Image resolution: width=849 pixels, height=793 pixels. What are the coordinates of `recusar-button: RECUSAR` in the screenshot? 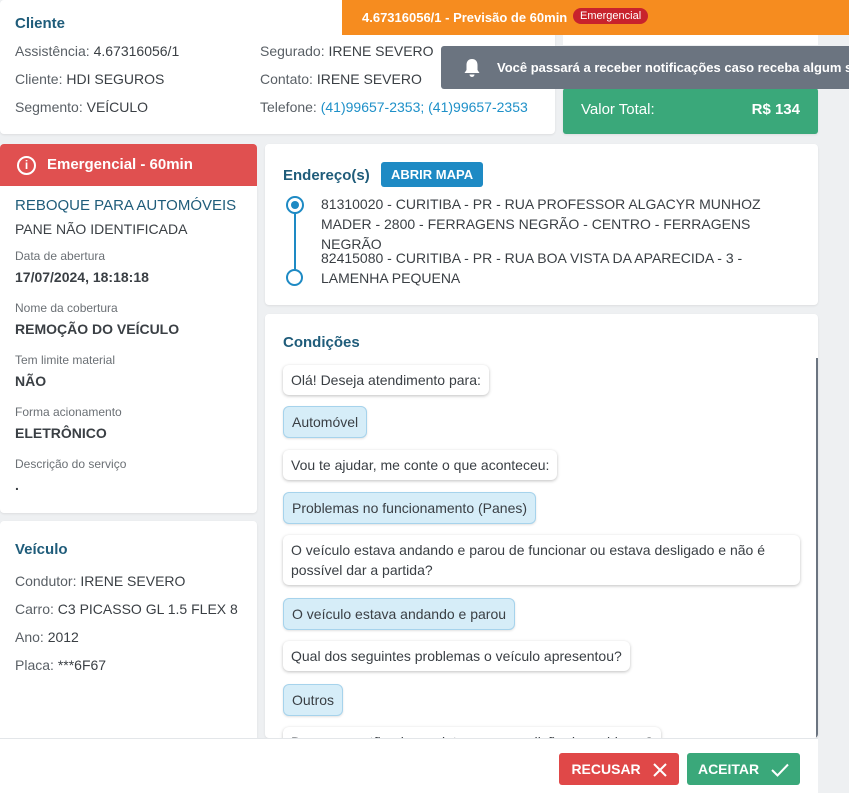 It's located at (619, 769).